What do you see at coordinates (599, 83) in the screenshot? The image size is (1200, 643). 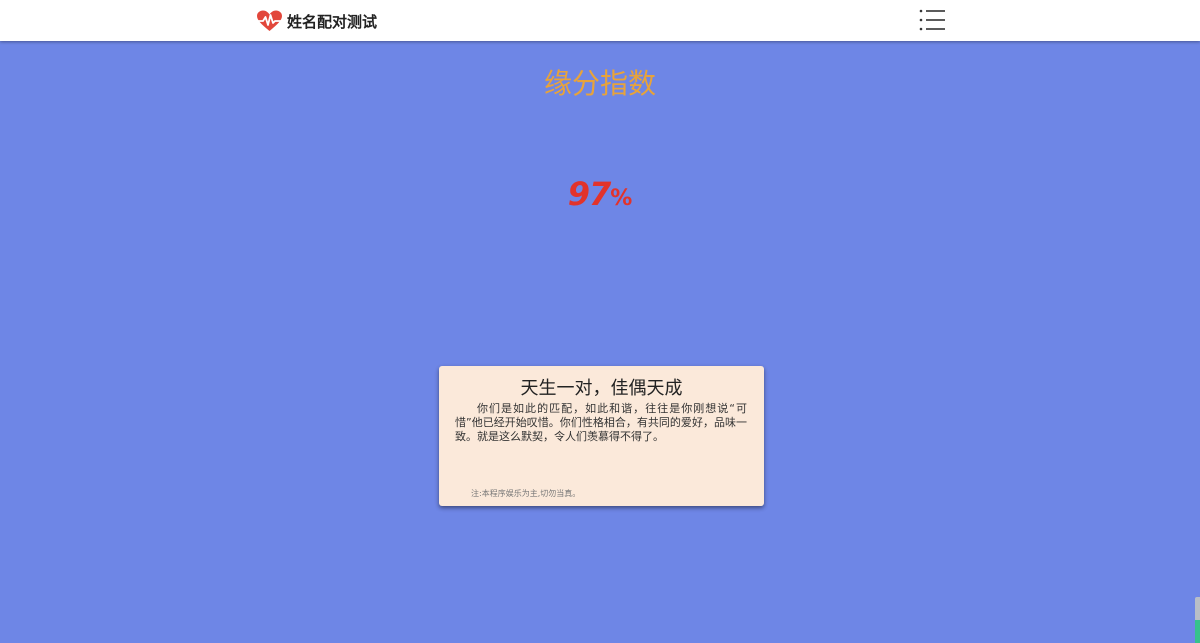 I see `result-title: 缘分指数` at bounding box center [599, 83].